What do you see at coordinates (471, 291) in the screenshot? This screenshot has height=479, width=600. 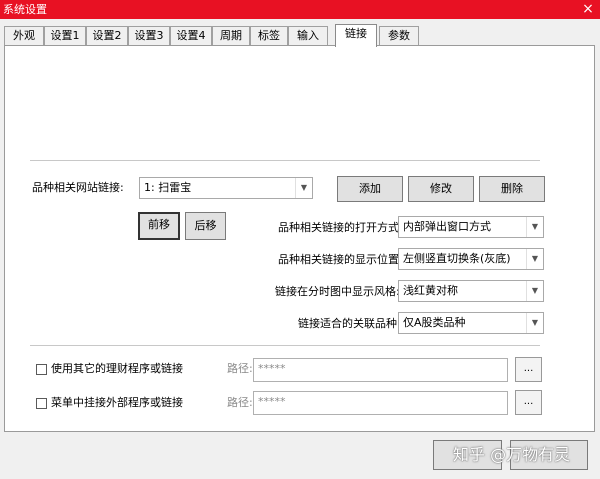 I see `minute-chart-style-select: 浅红黄对称 ▼` at bounding box center [471, 291].